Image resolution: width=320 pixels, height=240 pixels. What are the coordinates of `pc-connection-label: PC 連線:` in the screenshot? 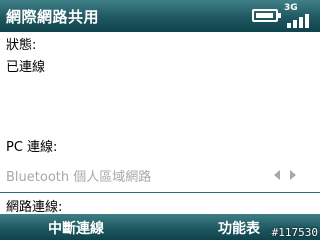 It's located at (32, 147).